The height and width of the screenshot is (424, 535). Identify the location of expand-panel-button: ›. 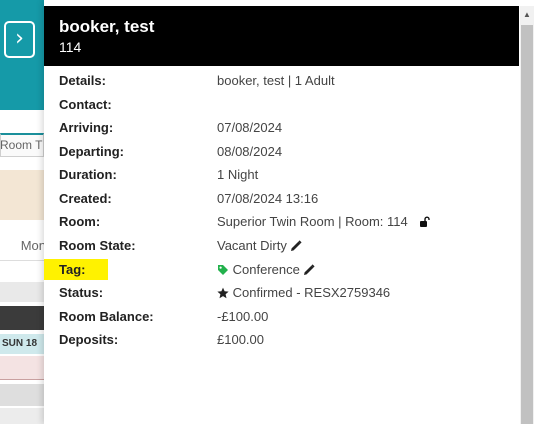
(19, 39).